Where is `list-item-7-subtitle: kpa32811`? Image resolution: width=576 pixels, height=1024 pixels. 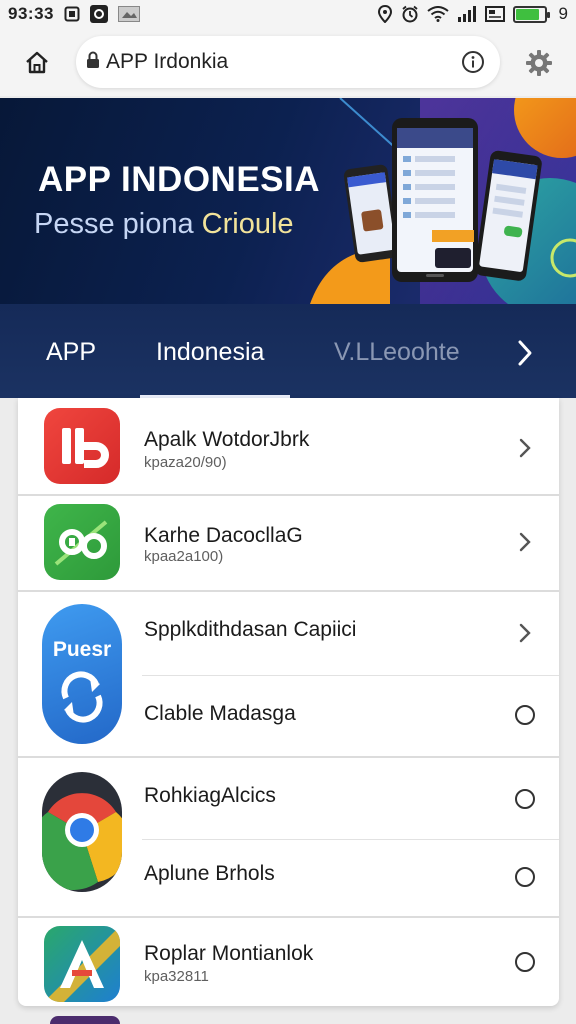
list-item-7-subtitle: kpa32811 is located at coordinates (176, 976).